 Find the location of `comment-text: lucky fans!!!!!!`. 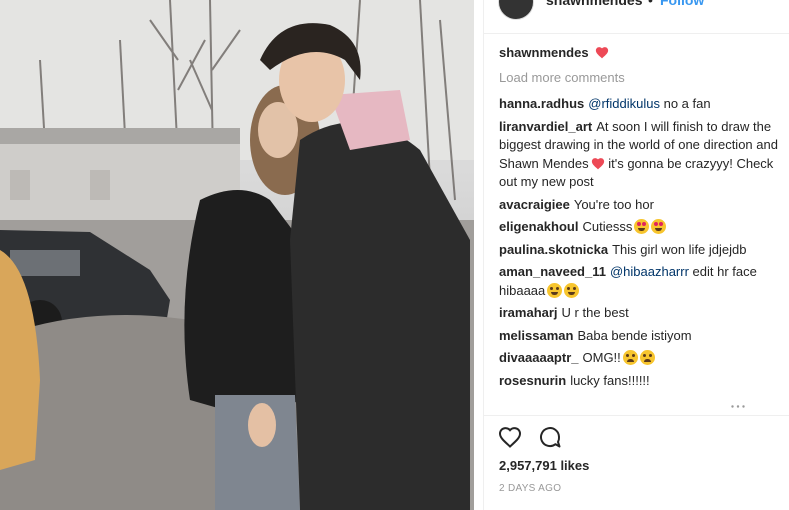

comment-text: lucky fans!!!!!! is located at coordinates (610, 380).